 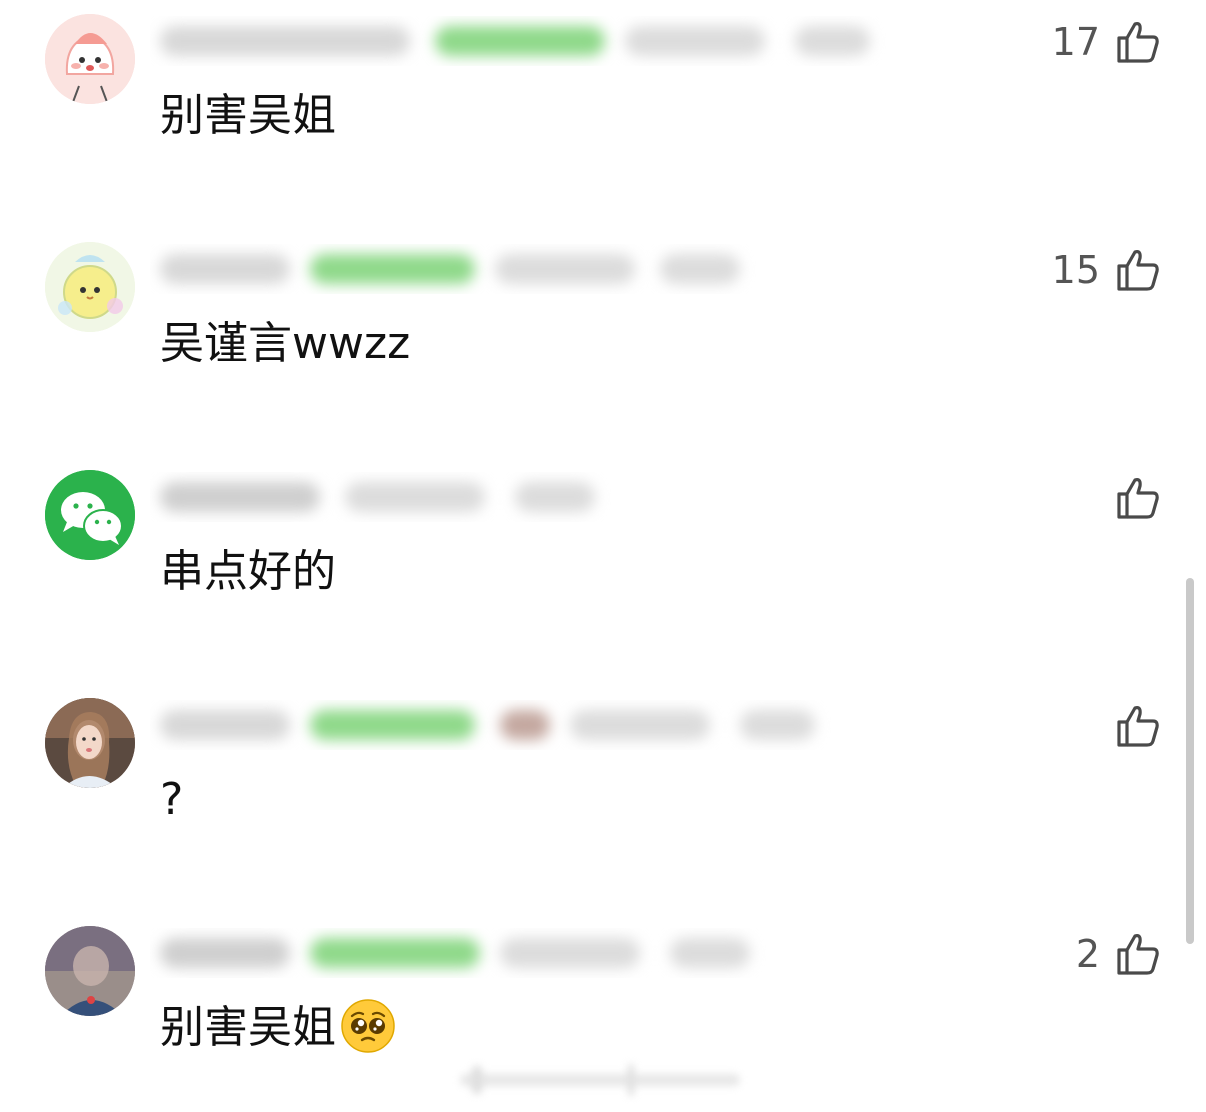 What do you see at coordinates (1087, 954) in the screenshot?
I see `like-count: 2` at bounding box center [1087, 954].